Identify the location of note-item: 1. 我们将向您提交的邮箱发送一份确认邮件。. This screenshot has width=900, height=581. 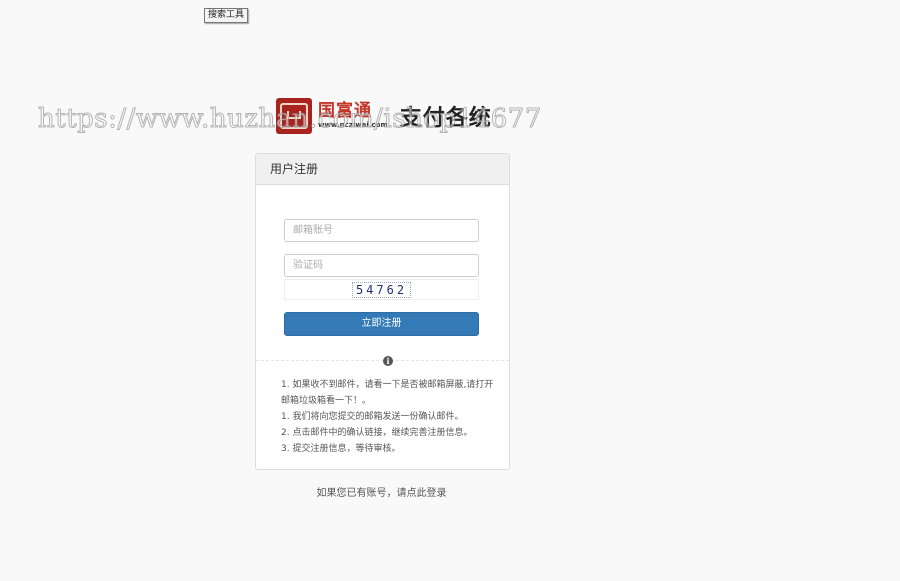
(372, 417).